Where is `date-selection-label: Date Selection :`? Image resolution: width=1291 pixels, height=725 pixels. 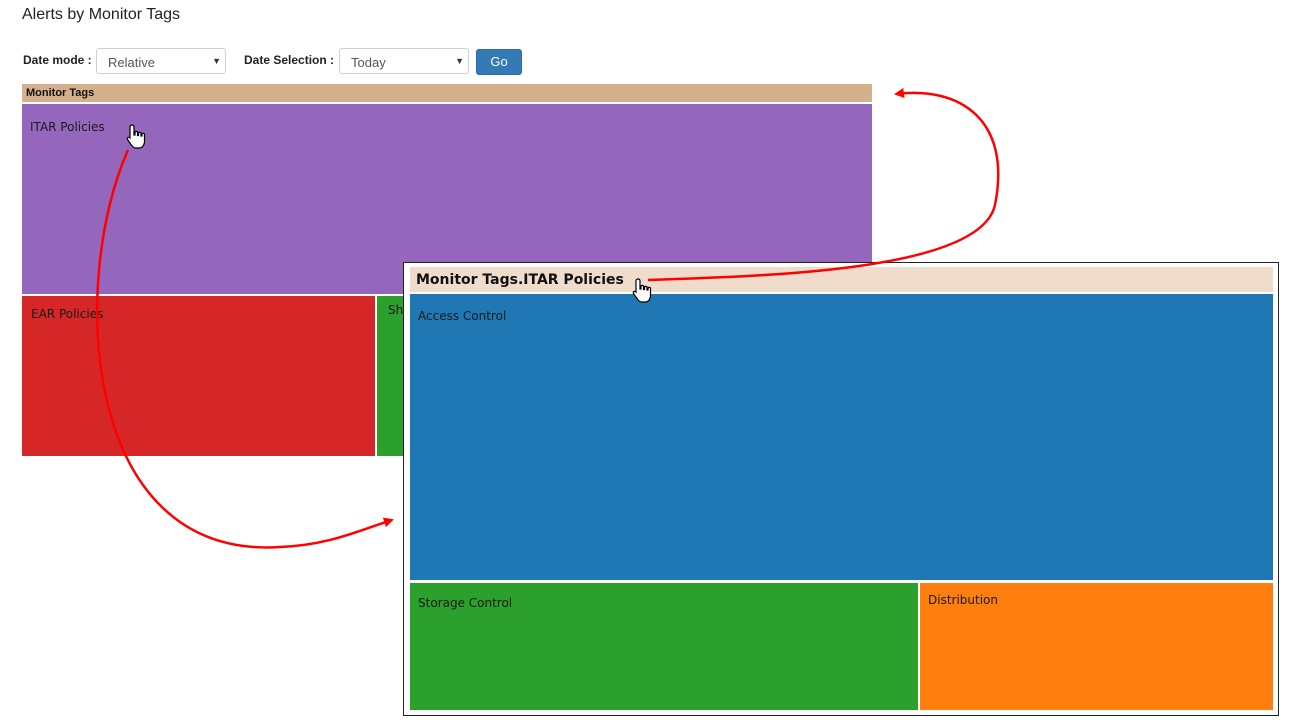
date-selection-label: Date Selection : is located at coordinates (289, 60).